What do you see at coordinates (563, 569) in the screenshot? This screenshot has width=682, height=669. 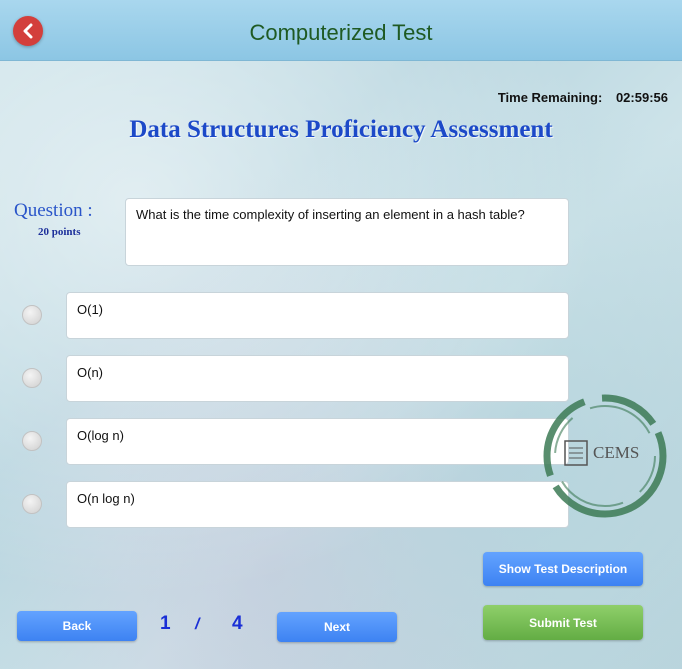 I see `show-test-description-button: Show Test Description` at bounding box center [563, 569].